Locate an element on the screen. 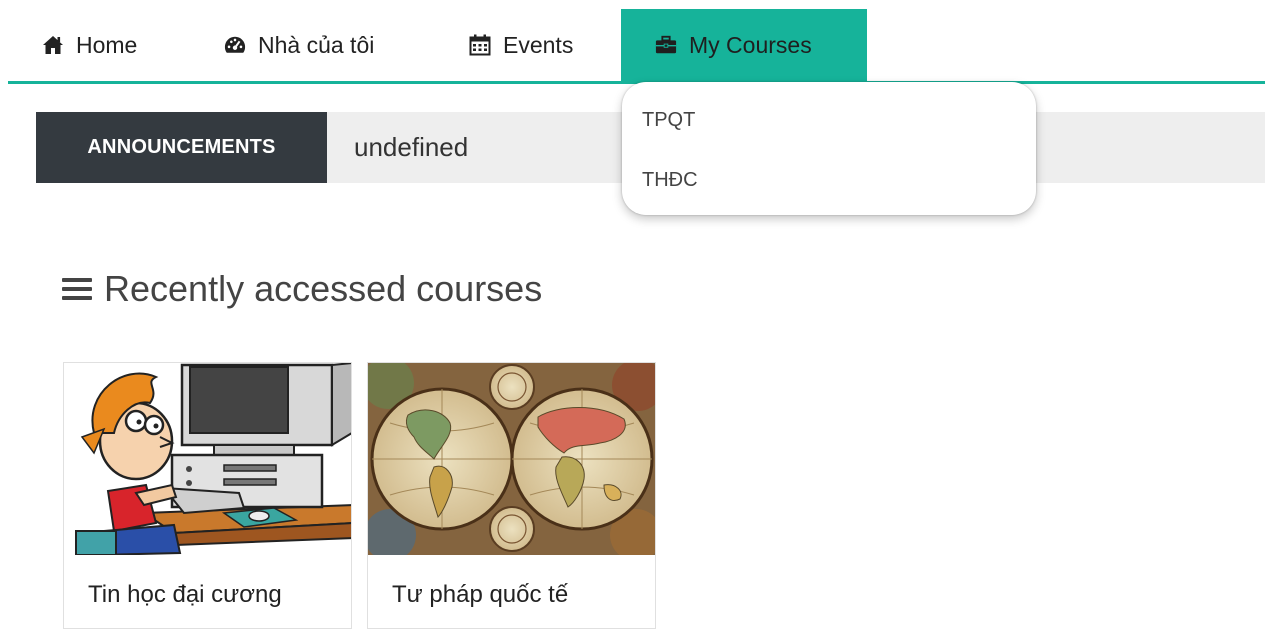 The height and width of the screenshot is (629, 1265). course-name: Tin học đại cương is located at coordinates (185, 594).